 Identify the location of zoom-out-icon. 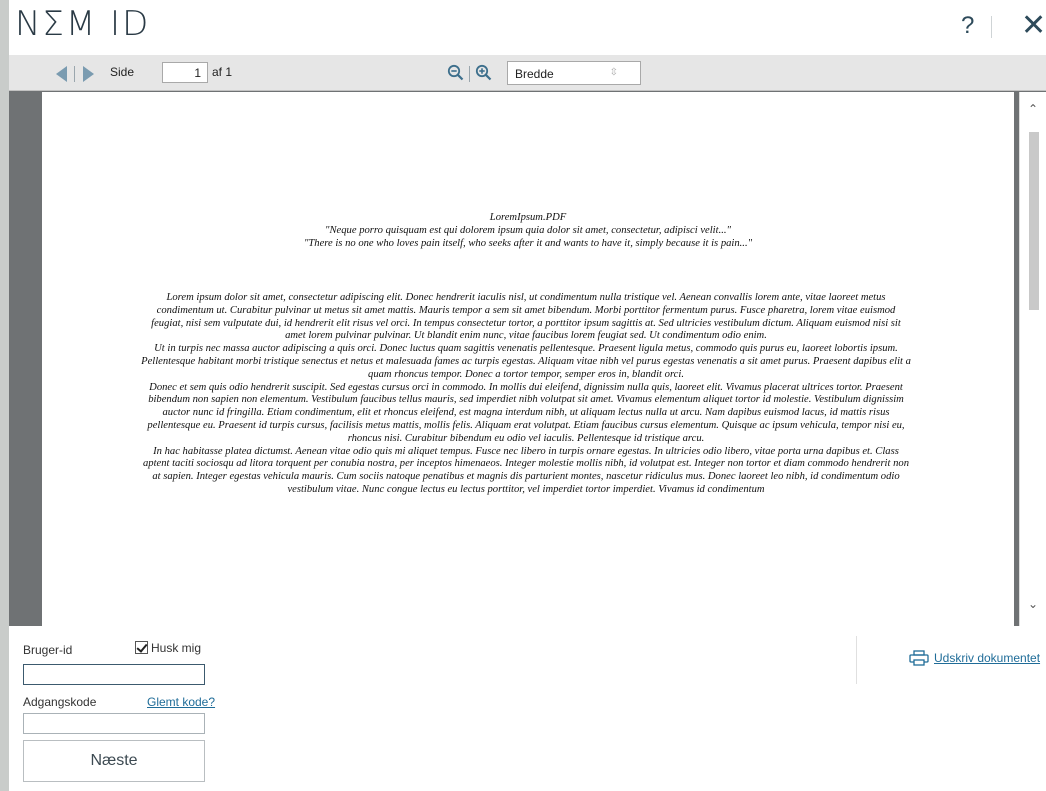
(456, 75).